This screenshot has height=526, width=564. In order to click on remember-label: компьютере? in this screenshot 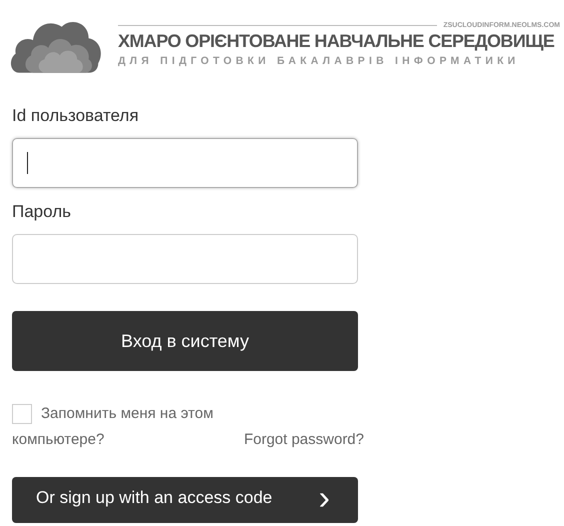, I will do `click(58, 440)`.